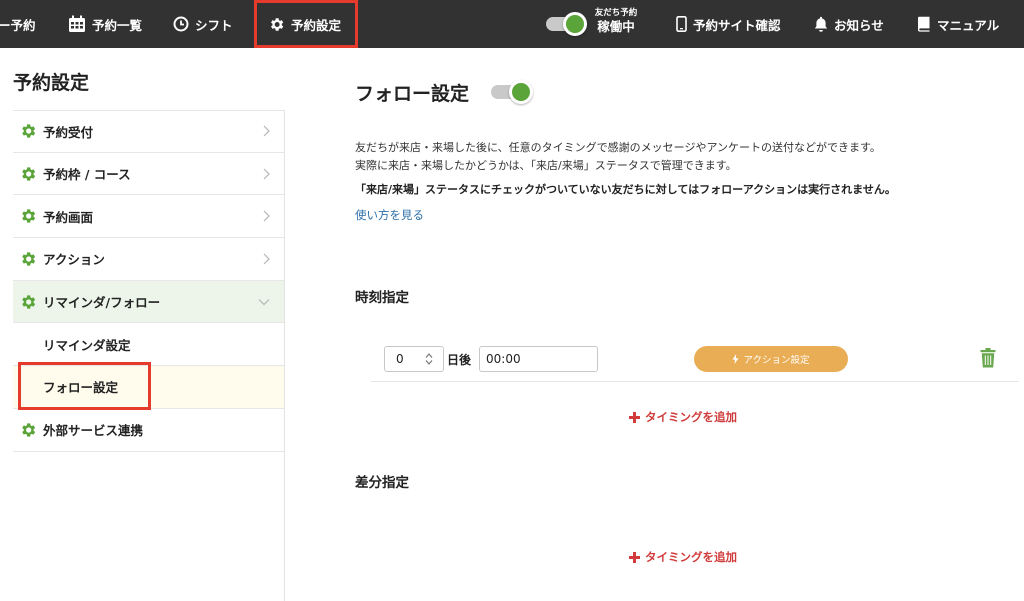 This screenshot has width=1024, height=601. What do you see at coordinates (459, 360) in the screenshot?
I see `days-after-label: 日後` at bounding box center [459, 360].